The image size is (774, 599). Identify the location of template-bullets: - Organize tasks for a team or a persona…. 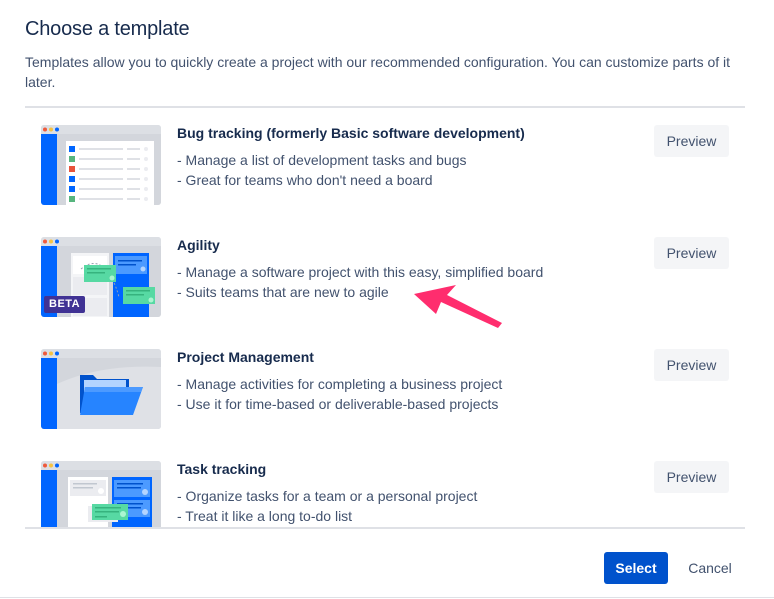
(327, 506).